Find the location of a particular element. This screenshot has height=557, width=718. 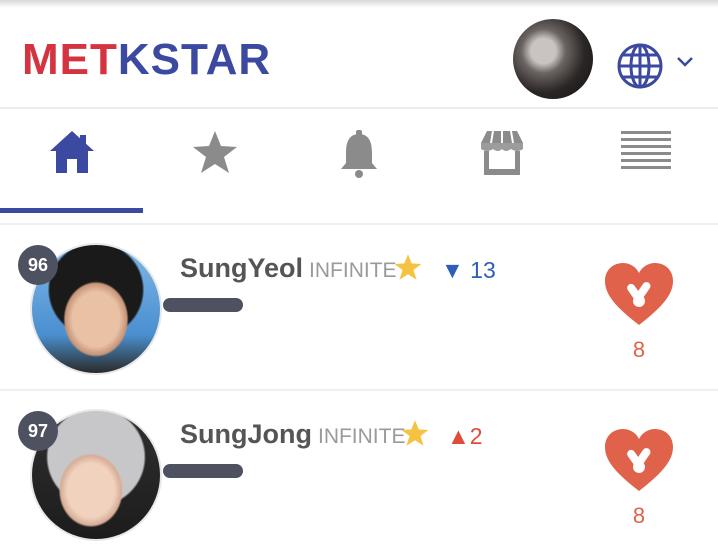

active-tab-indicator is located at coordinates (71, 210).